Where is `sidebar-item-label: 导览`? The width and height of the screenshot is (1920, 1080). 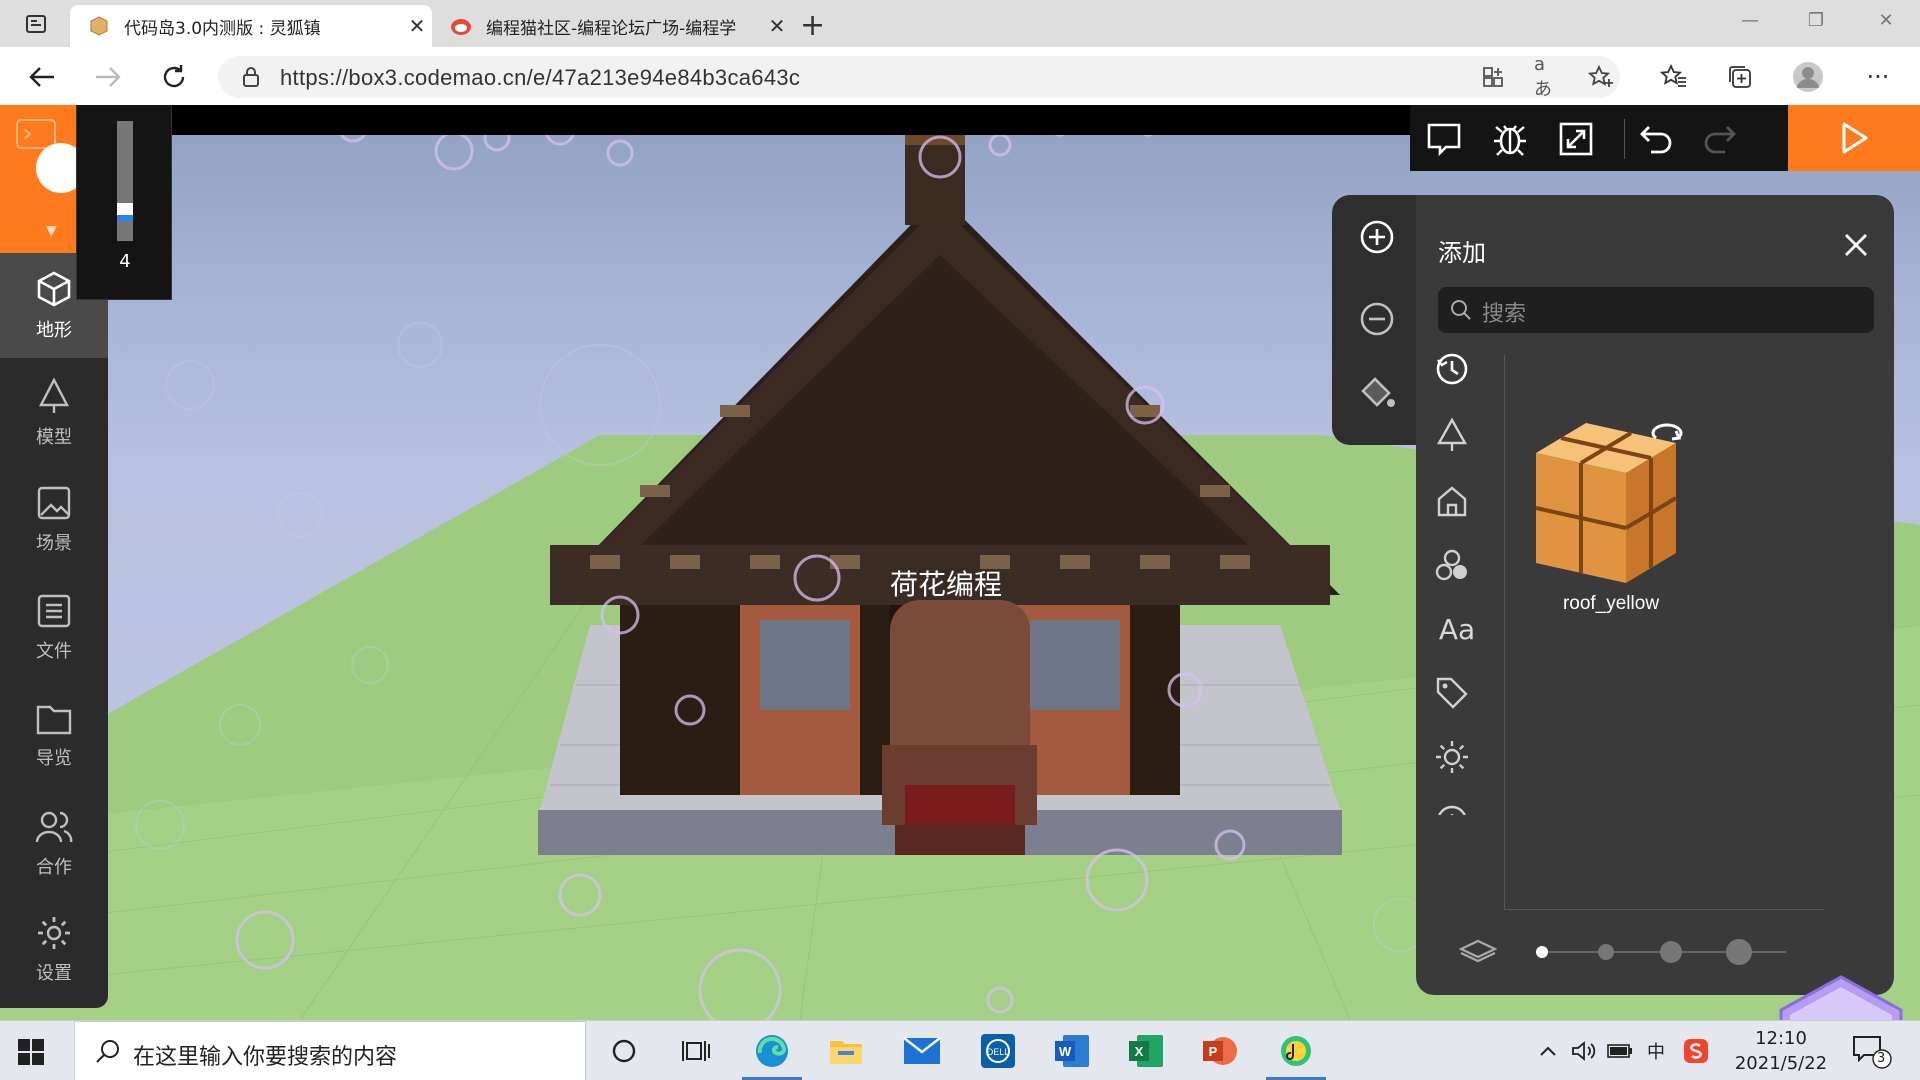 sidebar-item-label: 导览 is located at coordinates (54, 758).